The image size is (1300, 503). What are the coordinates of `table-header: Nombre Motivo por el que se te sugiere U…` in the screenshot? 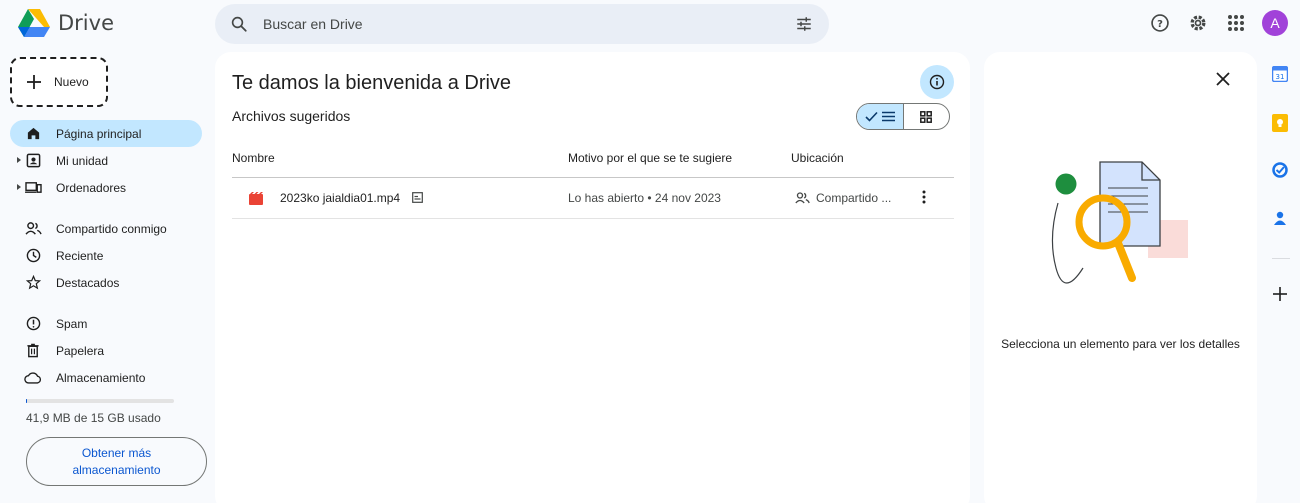 It's located at (593, 161).